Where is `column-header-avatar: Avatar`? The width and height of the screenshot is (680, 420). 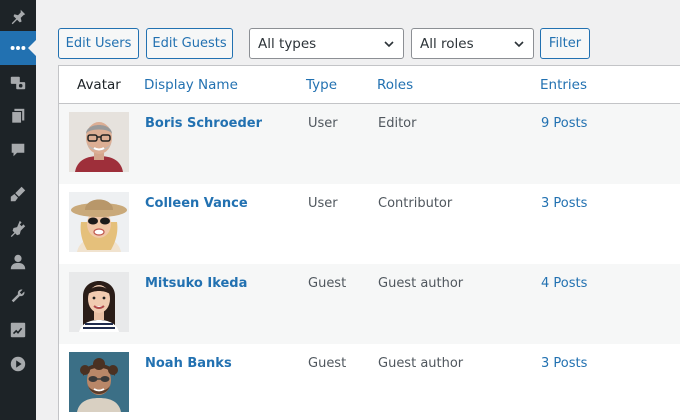 column-header-avatar: Avatar is located at coordinates (99, 85).